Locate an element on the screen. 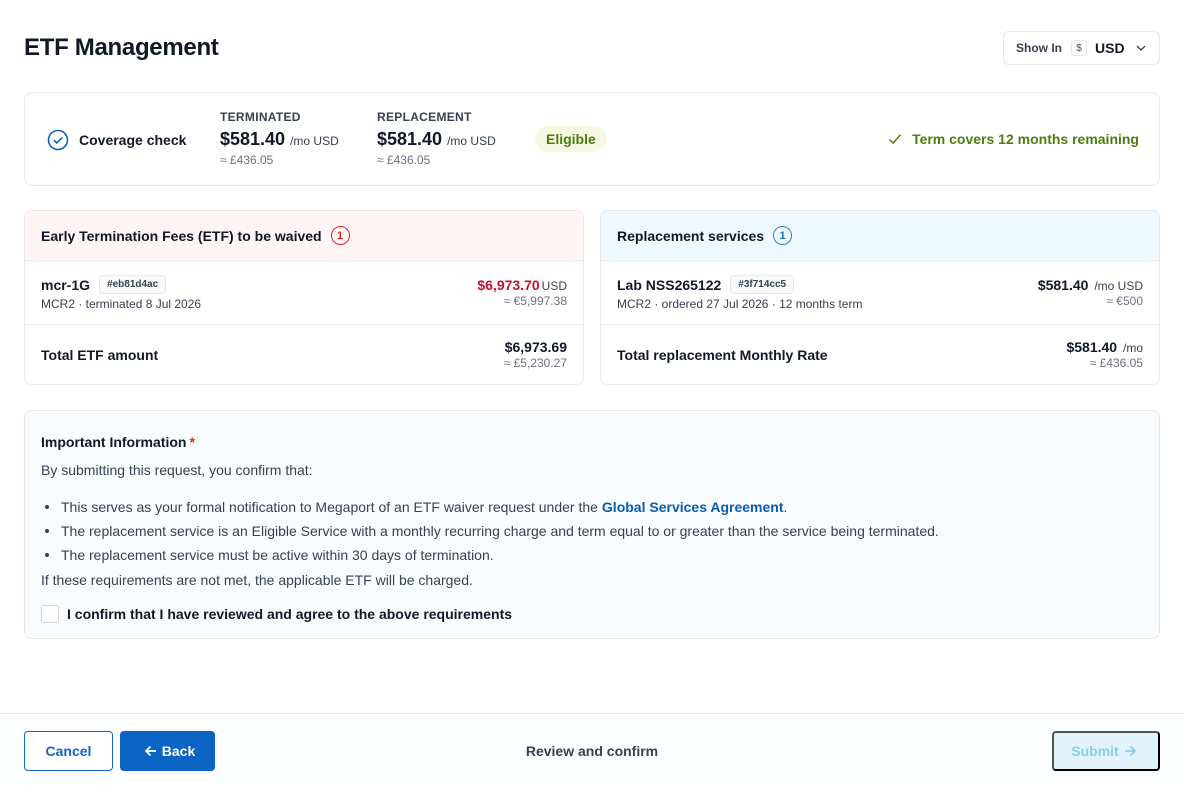 Image resolution: width=1184 pixels, height=785 pixels. submit-button: Submit is located at coordinates (1106, 751).